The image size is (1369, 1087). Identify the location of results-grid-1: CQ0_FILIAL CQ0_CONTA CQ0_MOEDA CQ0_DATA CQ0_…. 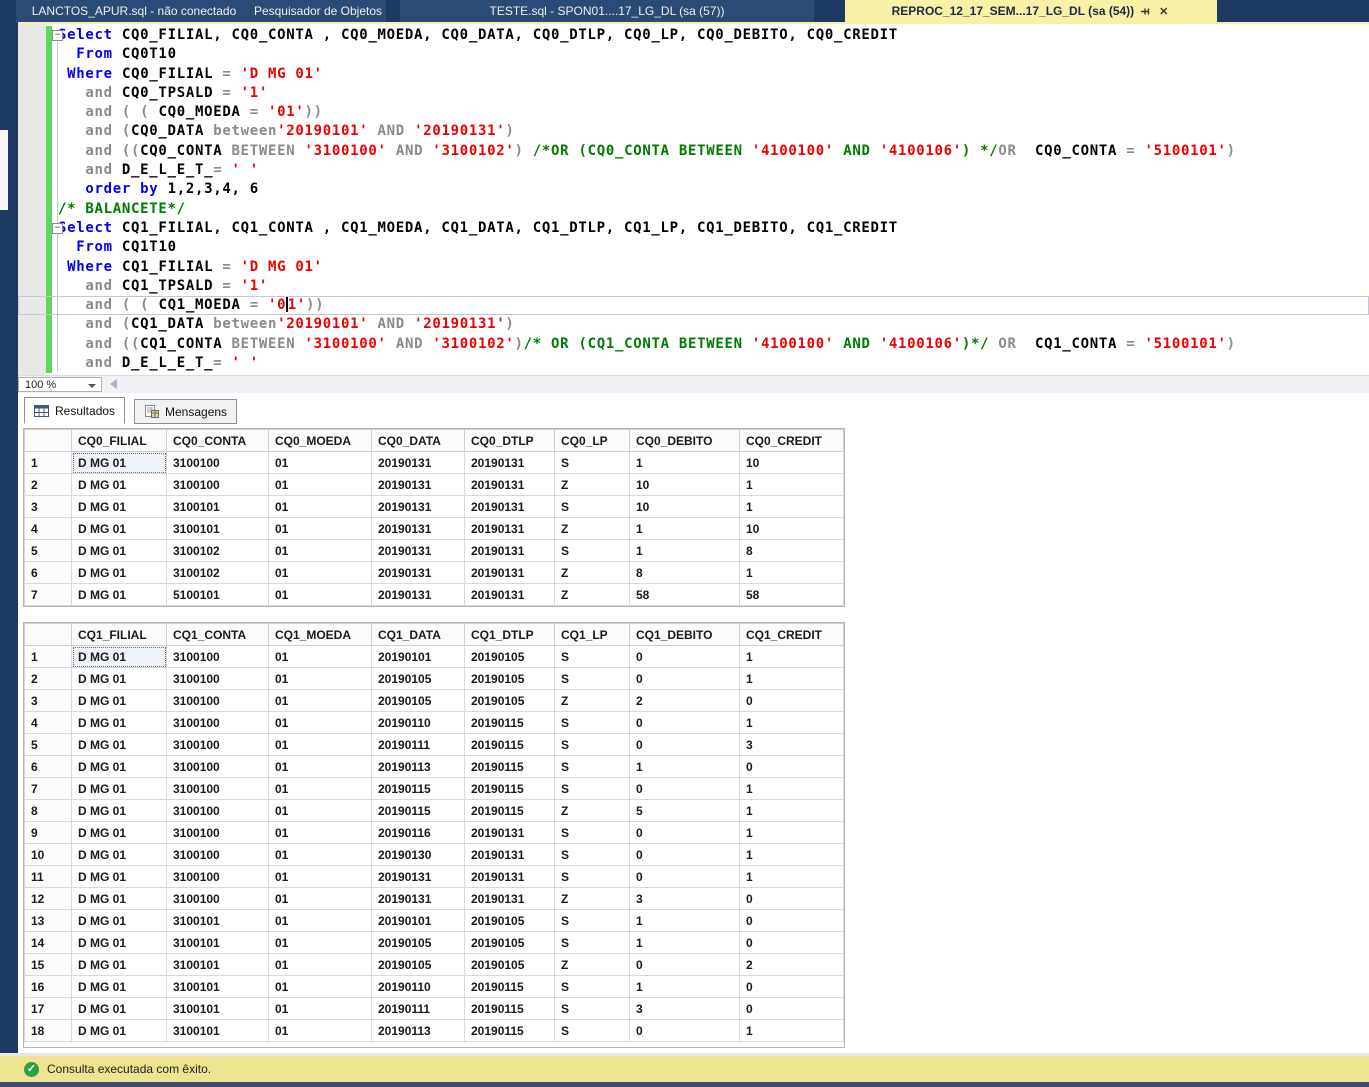
(434, 517).